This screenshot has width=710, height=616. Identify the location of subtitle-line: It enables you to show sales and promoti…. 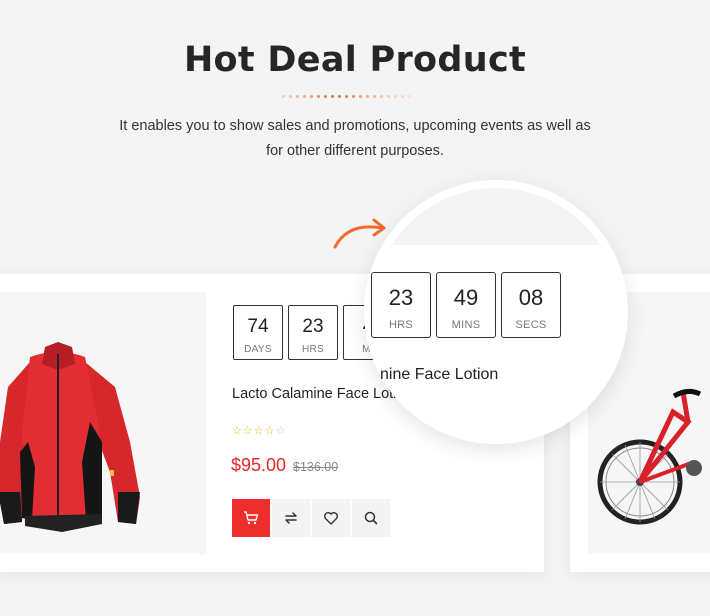
(355, 126).